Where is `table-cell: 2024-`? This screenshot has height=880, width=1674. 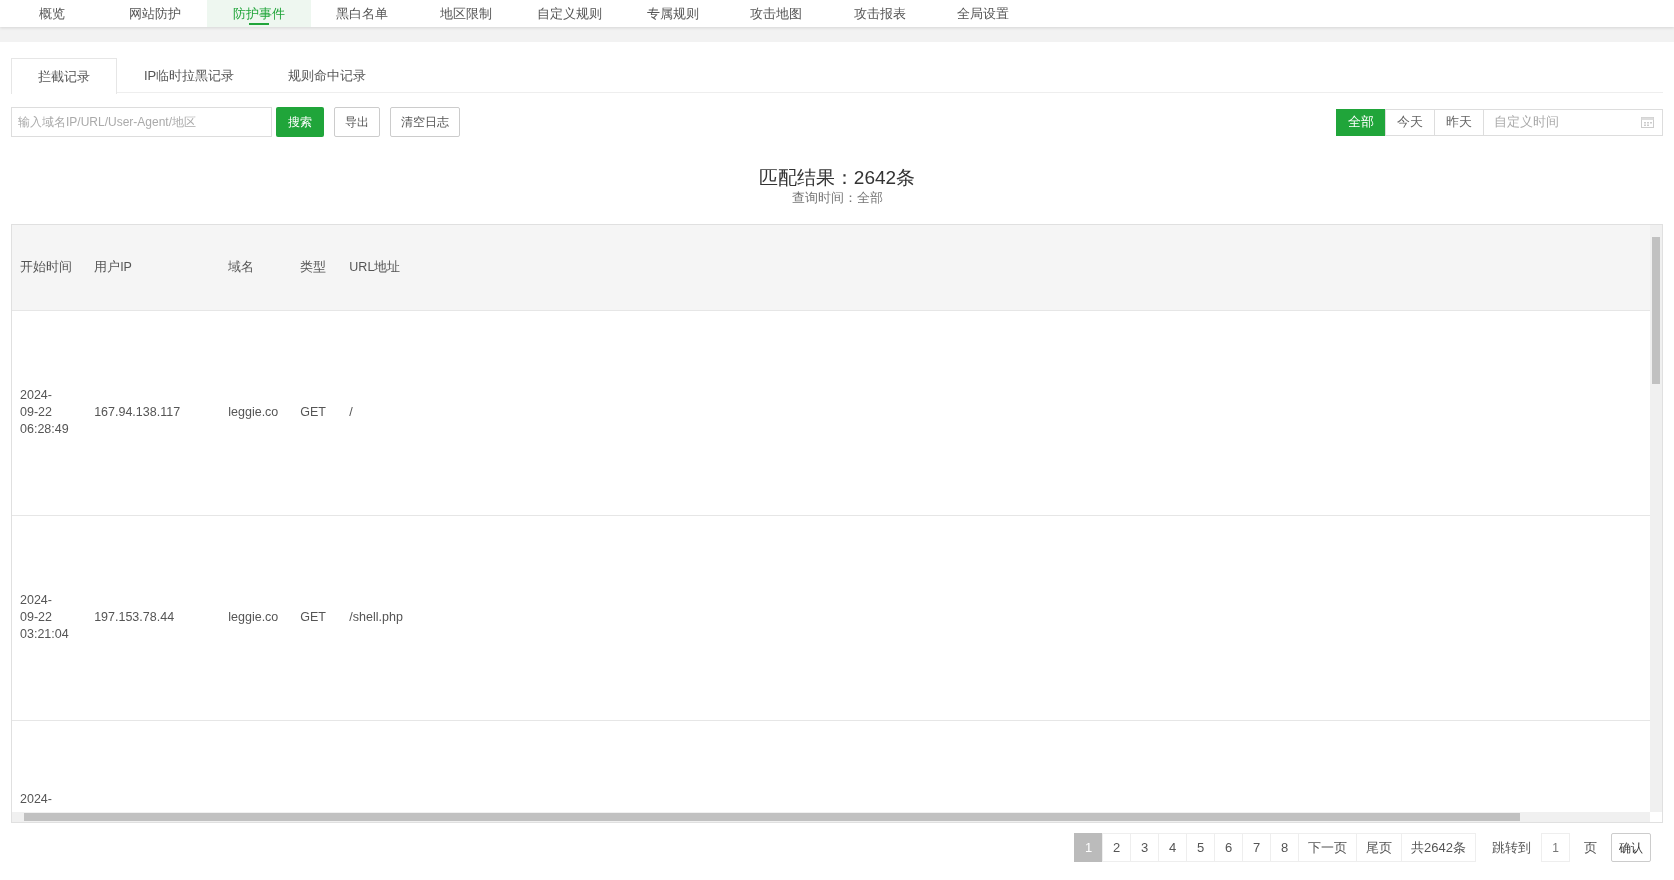 table-cell: 2024- is located at coordinates (36, 798).